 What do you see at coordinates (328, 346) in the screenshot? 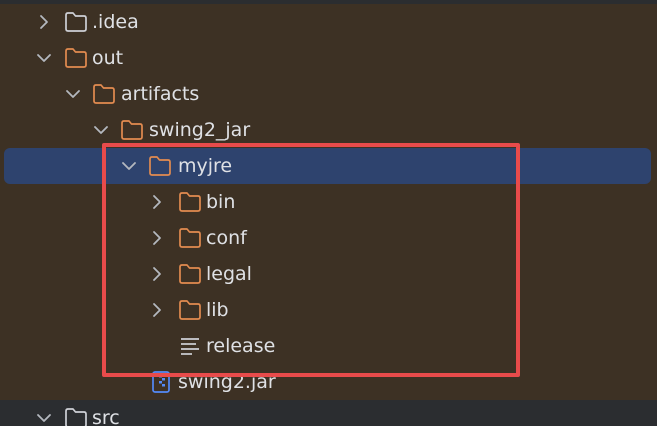
I see `tree-item-release: release` at bounding box center [328, 346].